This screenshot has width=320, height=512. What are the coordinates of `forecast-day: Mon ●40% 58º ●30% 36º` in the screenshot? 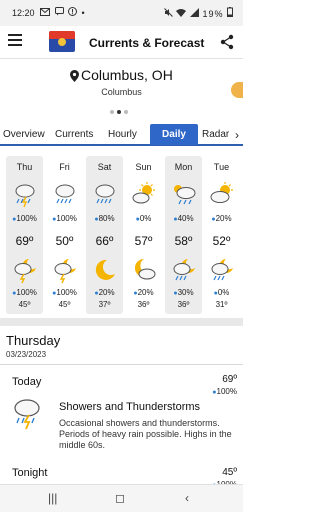 It's located at (183, 235).